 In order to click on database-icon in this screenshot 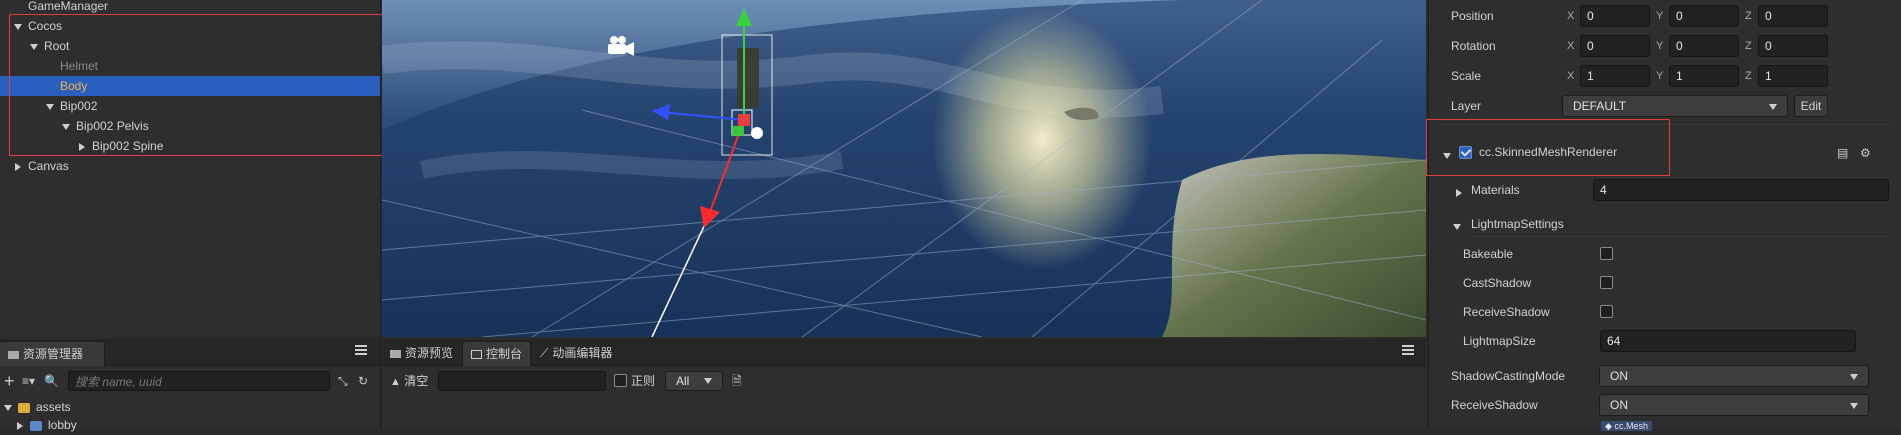, I will do `click(24, 407)`.